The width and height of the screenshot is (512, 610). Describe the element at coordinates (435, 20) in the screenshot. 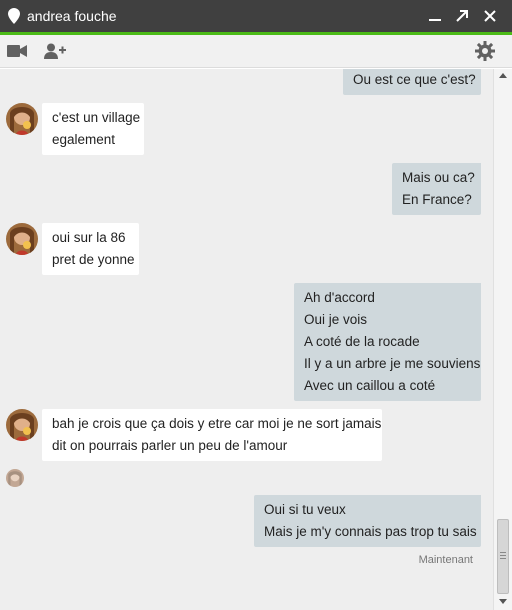

I see `minimize-icon` at that location.